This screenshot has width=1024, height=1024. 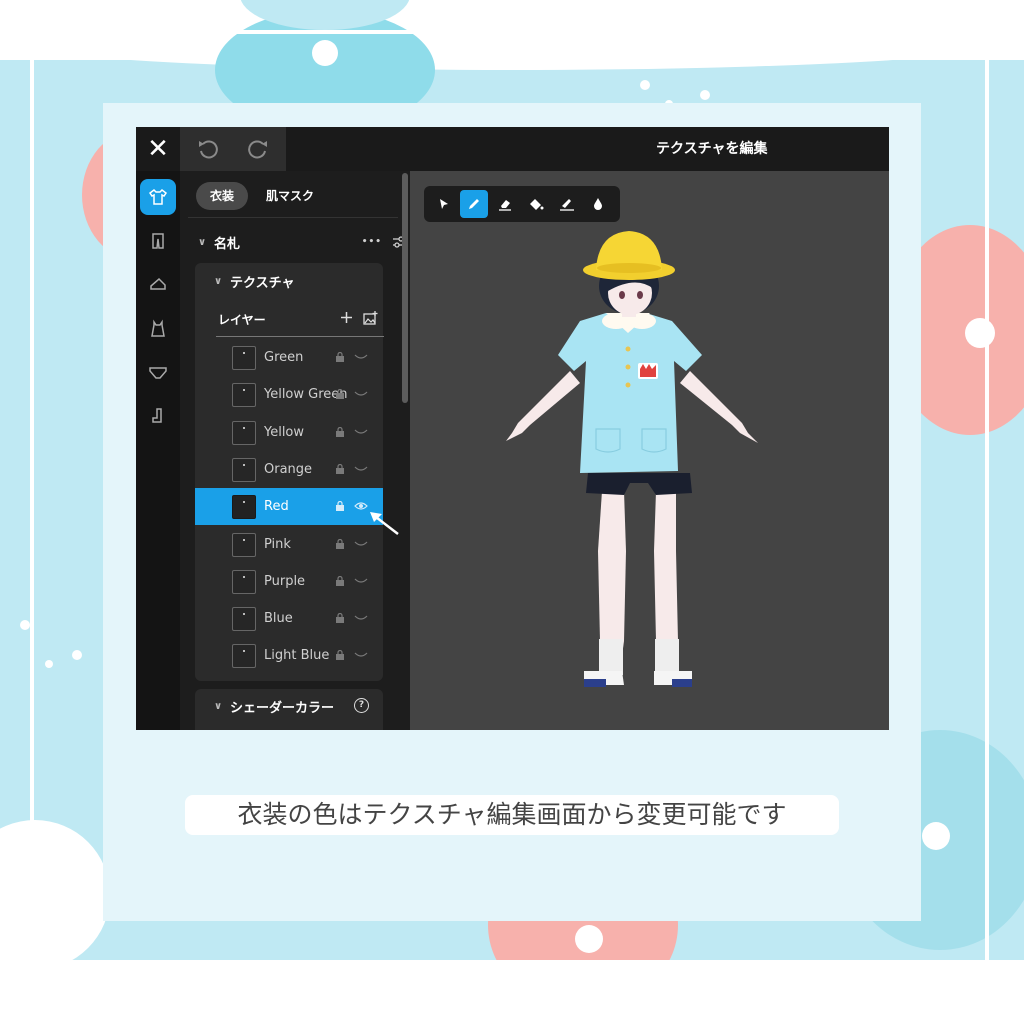 I want to click on rail-item-dress, so click(x=158, y=329).